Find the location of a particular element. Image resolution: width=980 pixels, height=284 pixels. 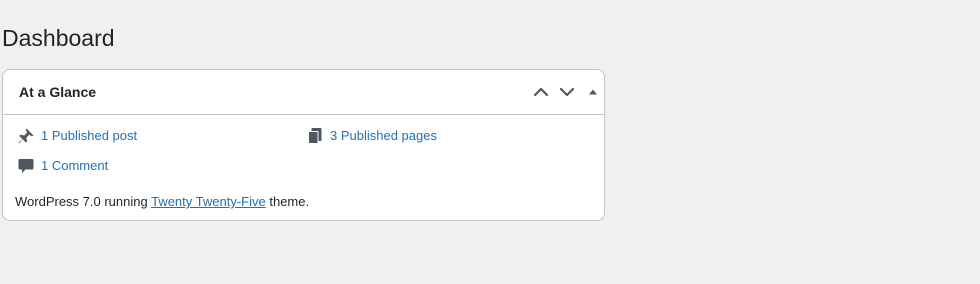

widget-header: At a Glance is located at coordinates (303, 92).